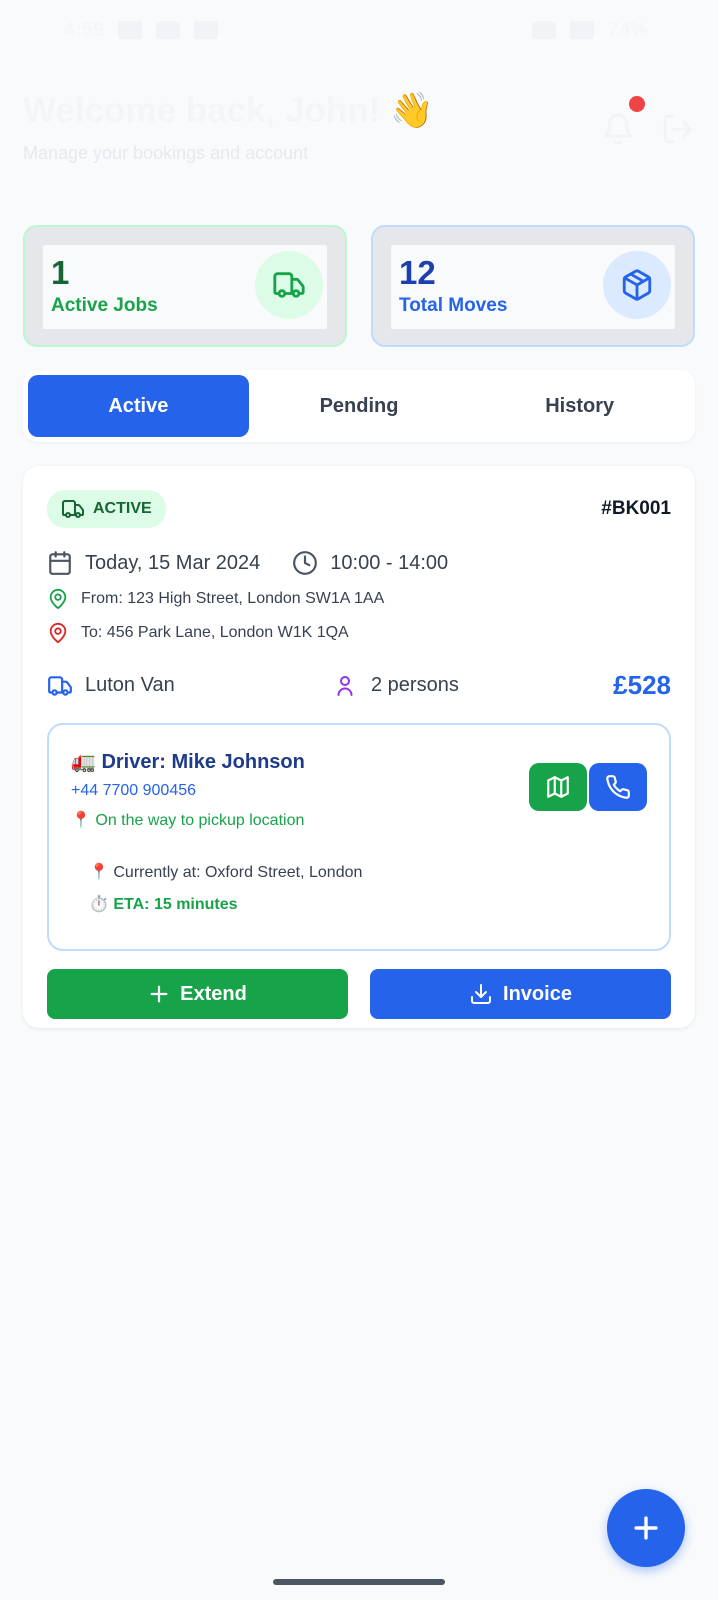 This screenshot has width=718, height=1600. I want to click on booking-details: Luton Van 2 persons £528, so click(359, 685).